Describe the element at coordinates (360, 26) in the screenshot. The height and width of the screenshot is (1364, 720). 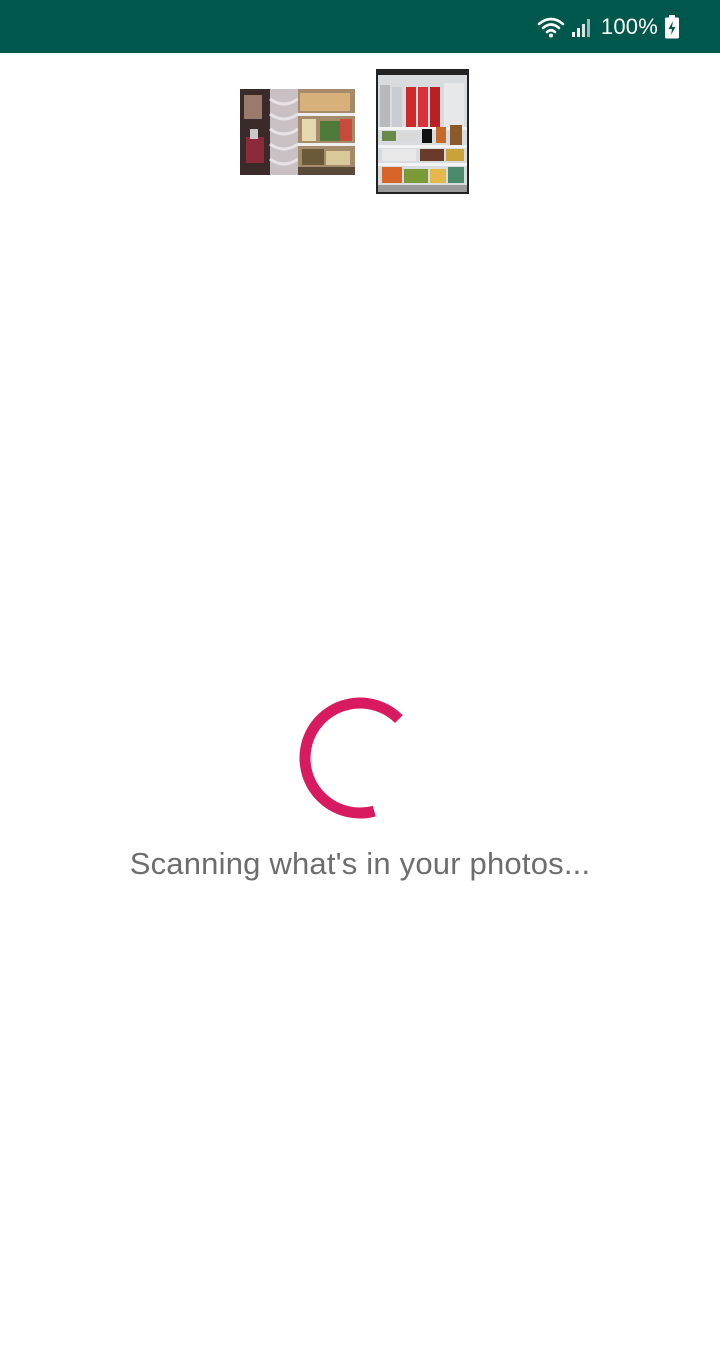
I see `status-bar: 100%` at that location.